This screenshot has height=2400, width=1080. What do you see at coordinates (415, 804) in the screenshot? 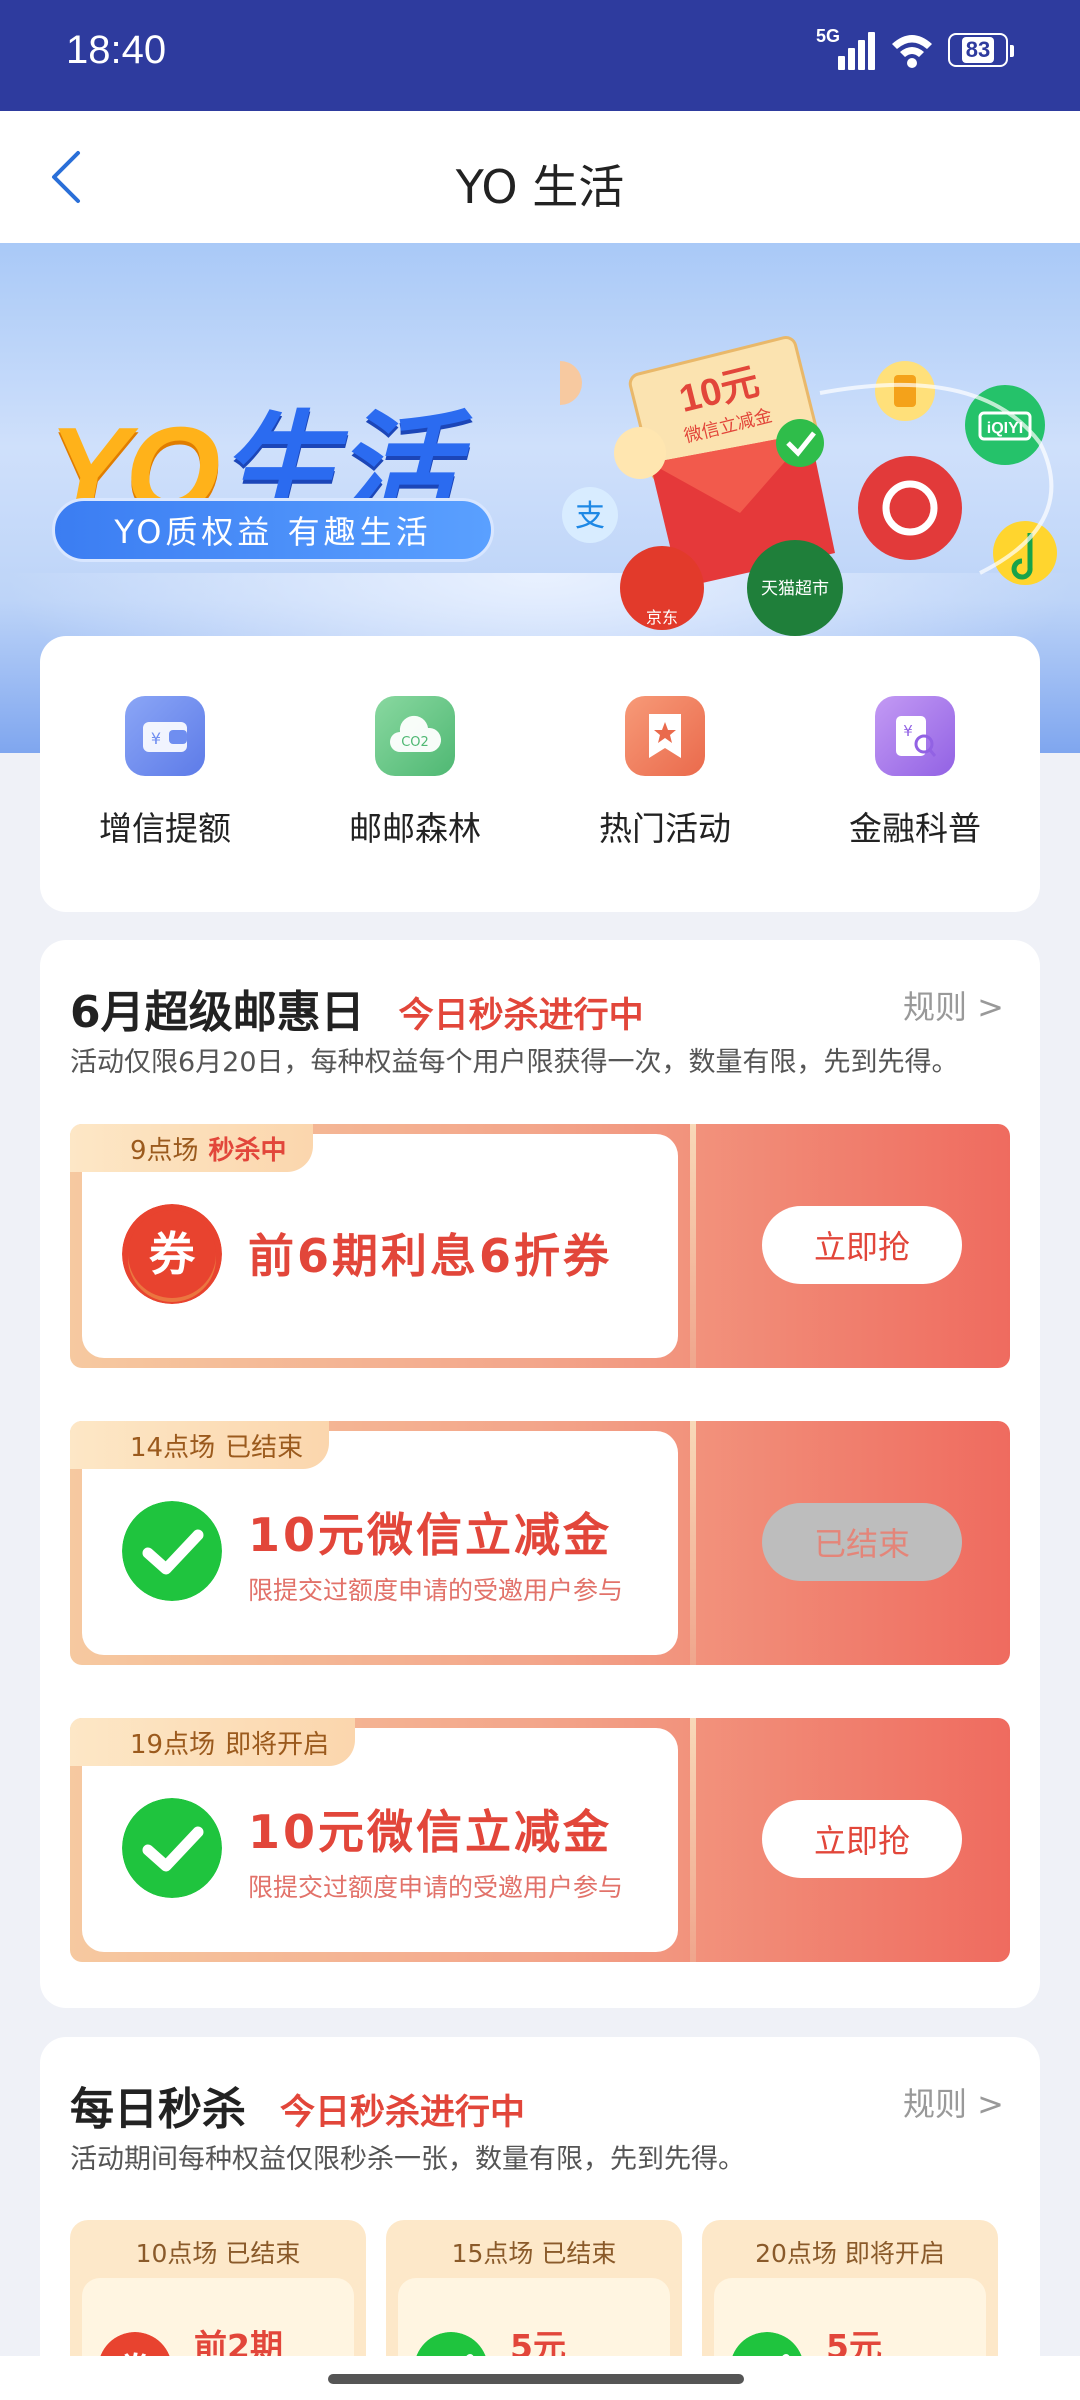
I see `quick-item-forest: CO2 邮邮森林` at bounding box center [415, 804].